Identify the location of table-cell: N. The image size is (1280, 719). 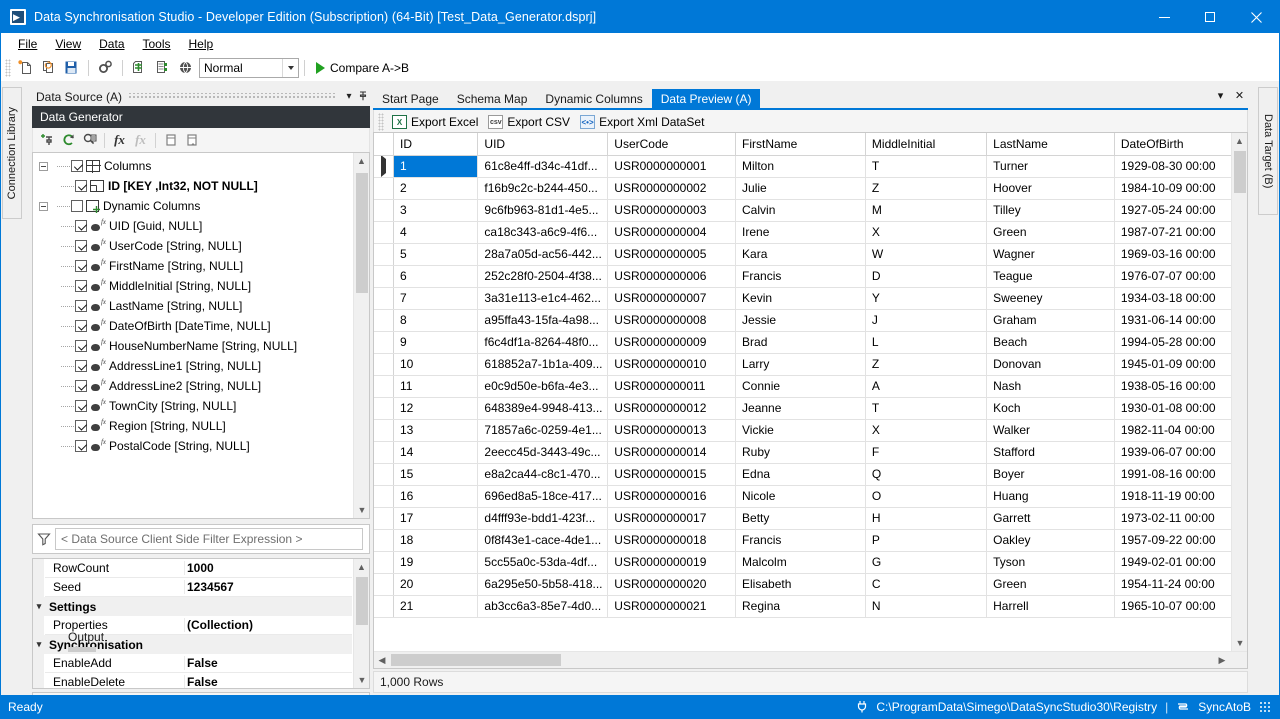
(926, 606).